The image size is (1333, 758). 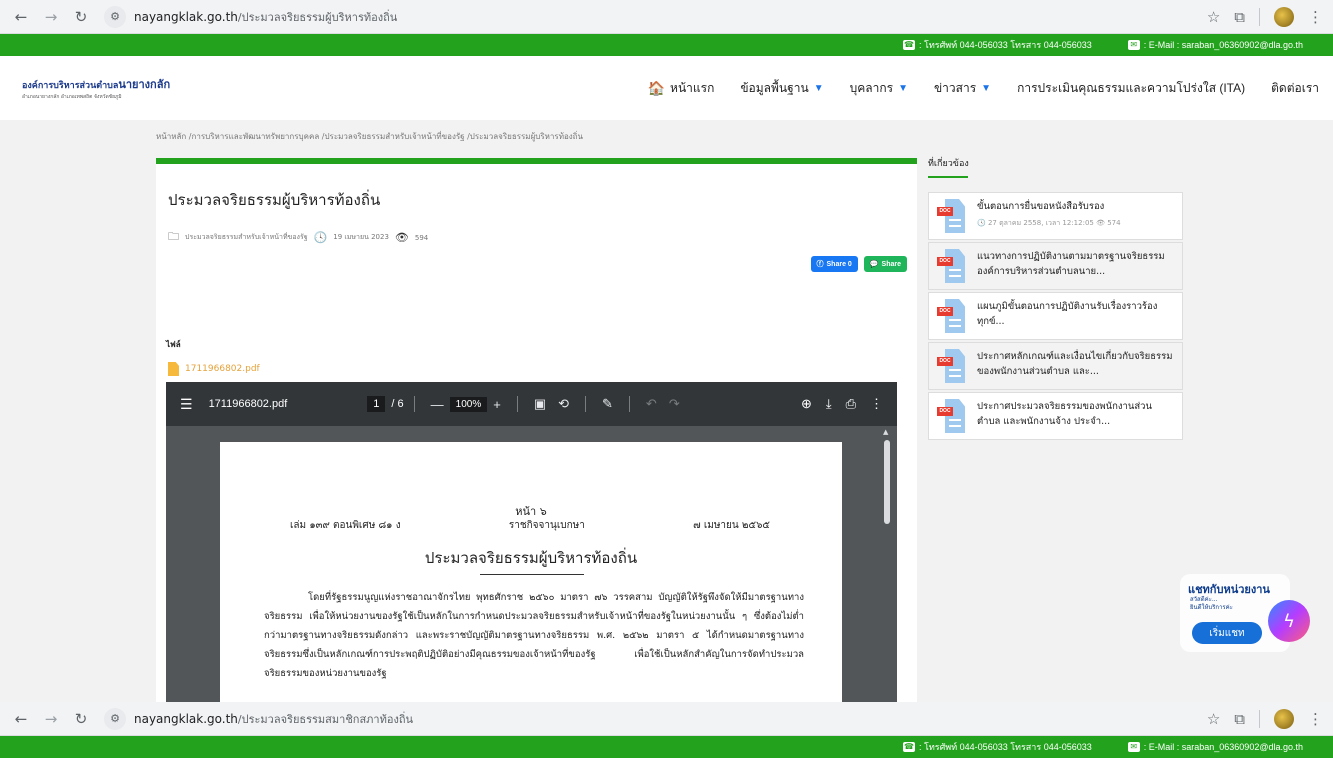 What do you see at coordinates (531, 558) in the screenshot?
I see `pdf-document-title: ประมวลจริยธรรมผู้บริหารท้องถิ่น` at bounding box center [531, 558].